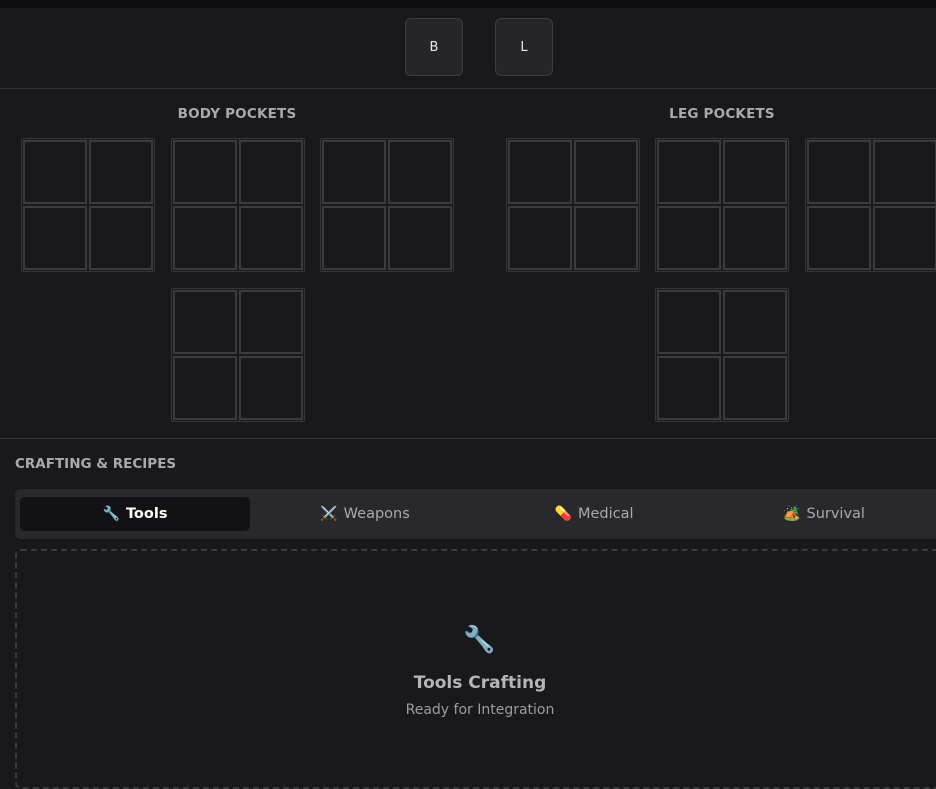  I want to click on tab-survival: 🏕️ Survival, so click(822, 514).